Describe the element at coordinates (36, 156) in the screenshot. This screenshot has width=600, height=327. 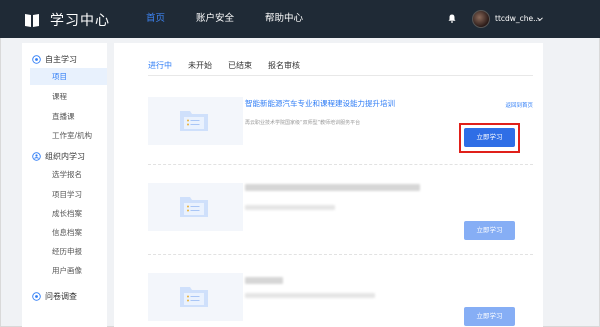
I see `person-icon` at that location.